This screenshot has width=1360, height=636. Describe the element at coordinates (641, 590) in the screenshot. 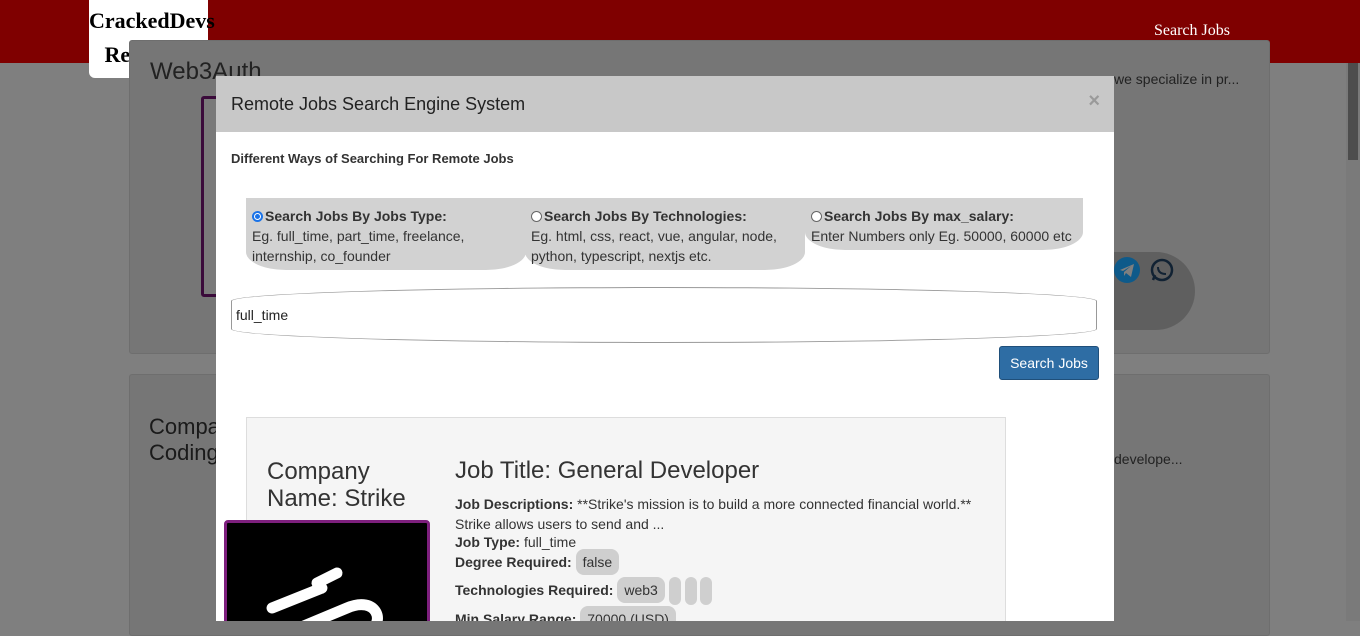

I see `technology-badge: web3` at that location.